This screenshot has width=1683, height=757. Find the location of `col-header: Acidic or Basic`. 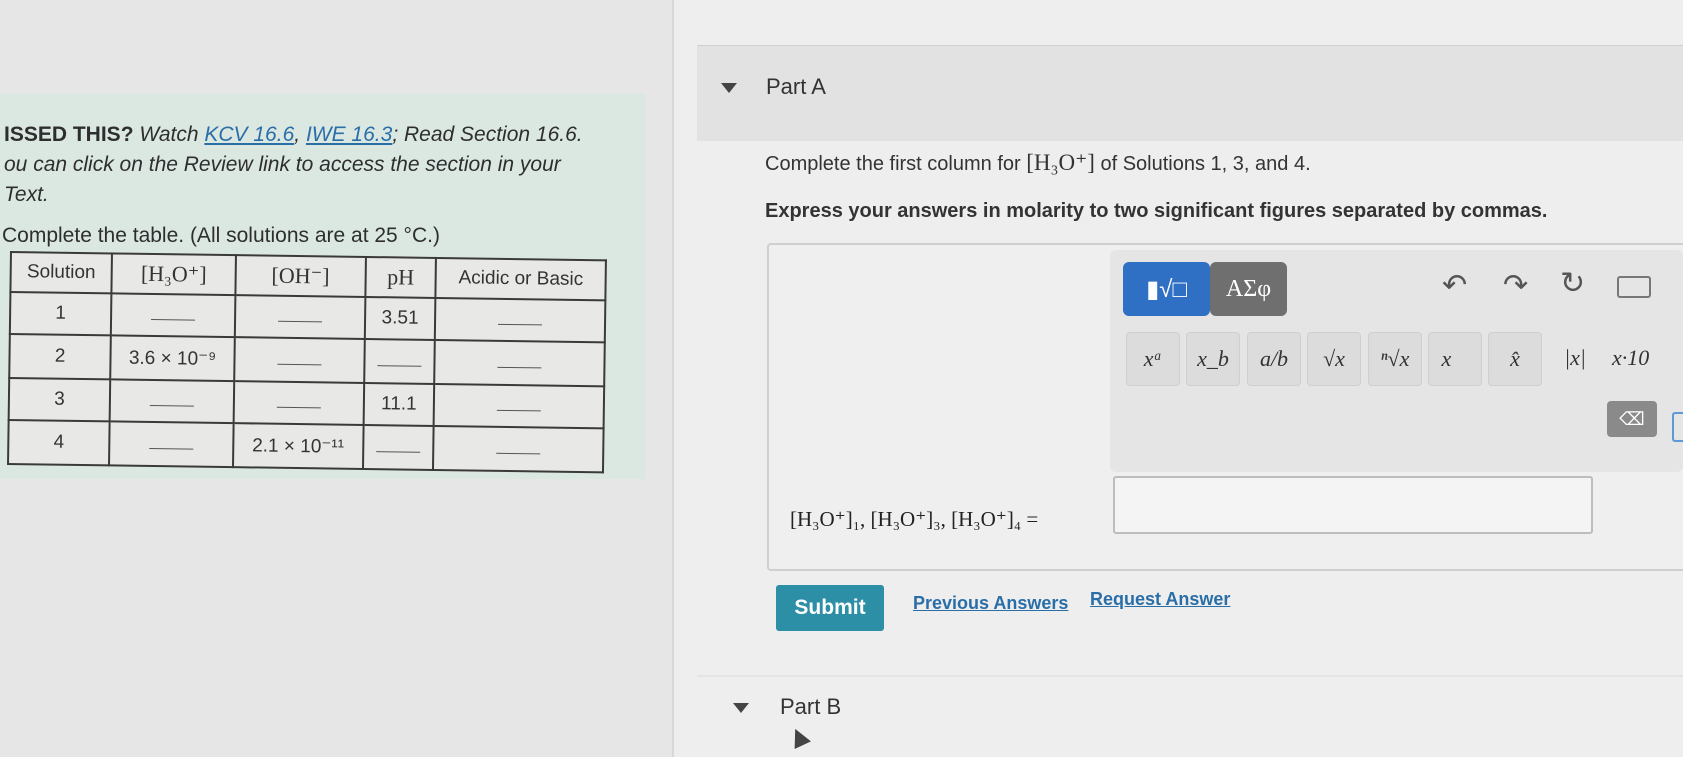

col-header: Acidic or Basic is located at coordinates (520, 279).